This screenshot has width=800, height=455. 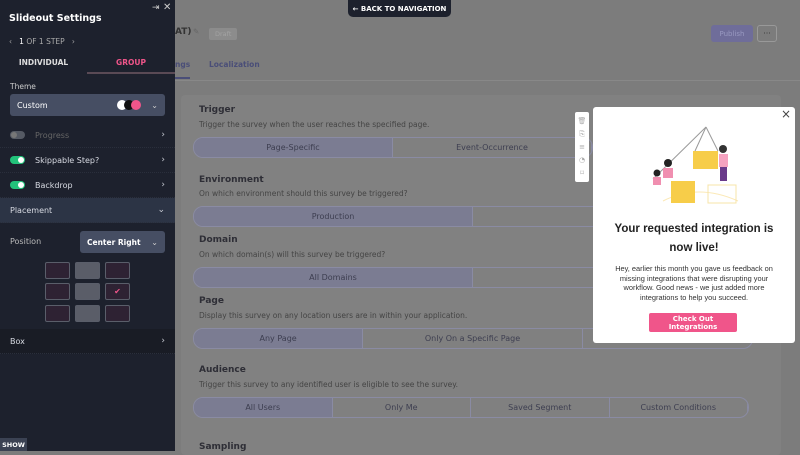 I want to click on audience-title: Audience, so click(x=222, y=370).